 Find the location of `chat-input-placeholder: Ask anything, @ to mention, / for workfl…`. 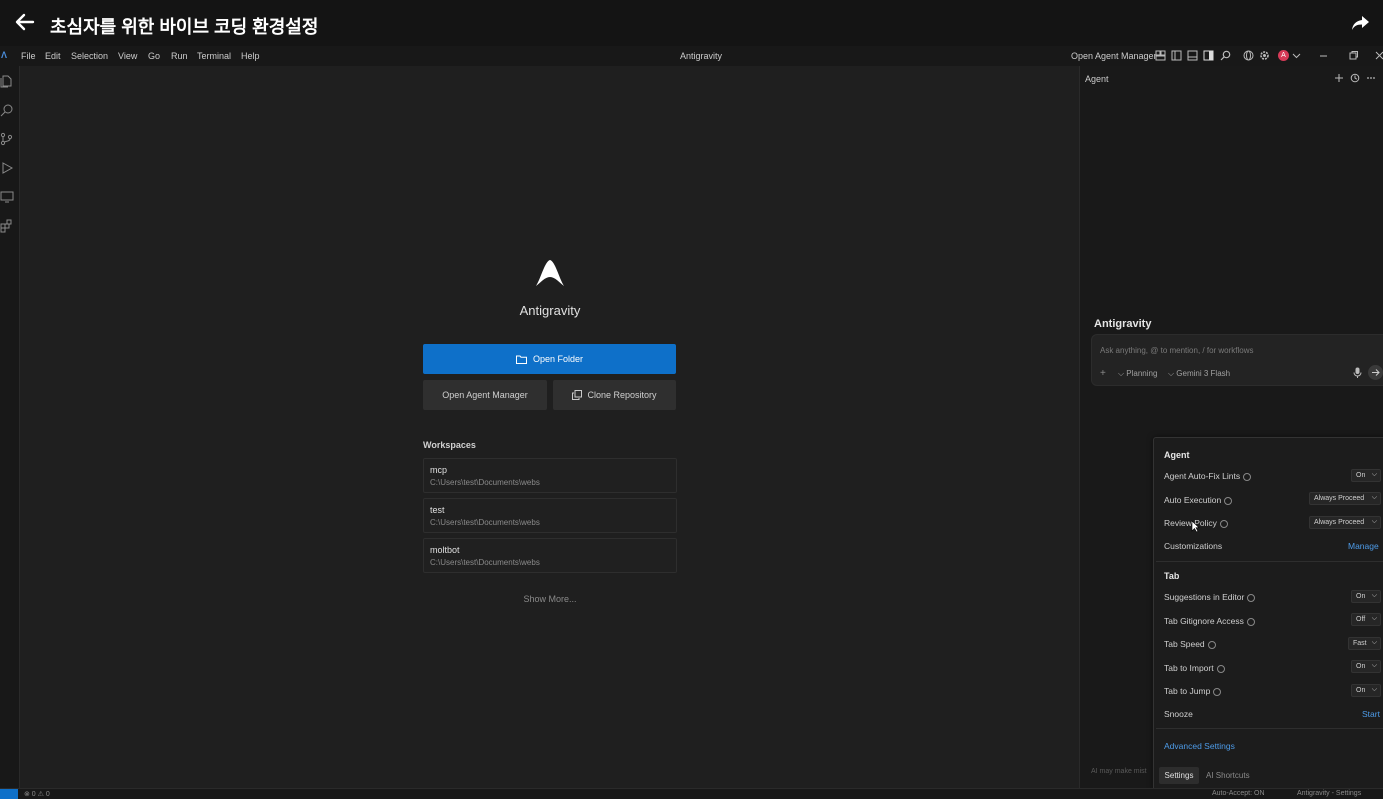

chat-input-placeholder: Ask anything, @ to mention, / for workfl… is located at coordinates (1177, 350).